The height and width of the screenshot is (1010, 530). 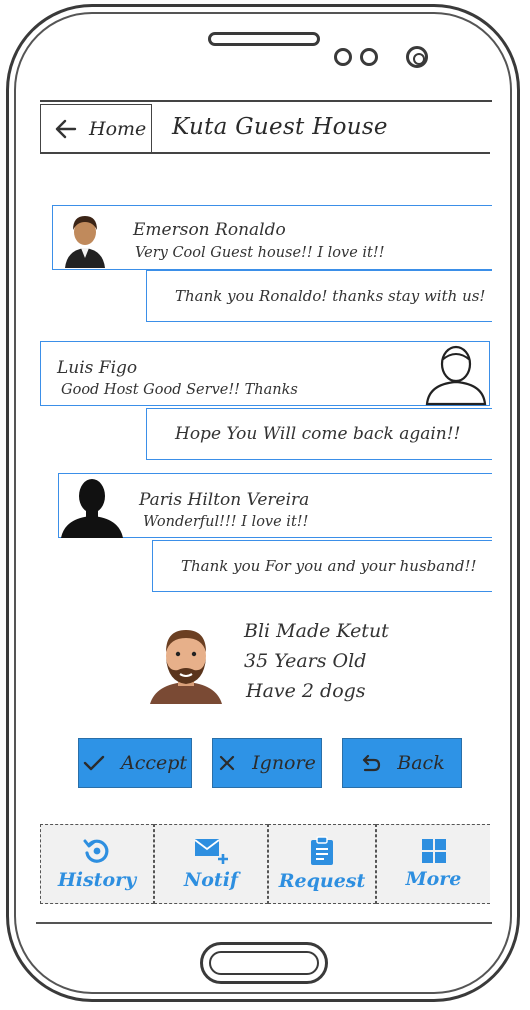 What do you see at coordinates (280, 127) in the screenshot?
I see `page-title: Kuta Guest House` at bounding box center [280, 127].